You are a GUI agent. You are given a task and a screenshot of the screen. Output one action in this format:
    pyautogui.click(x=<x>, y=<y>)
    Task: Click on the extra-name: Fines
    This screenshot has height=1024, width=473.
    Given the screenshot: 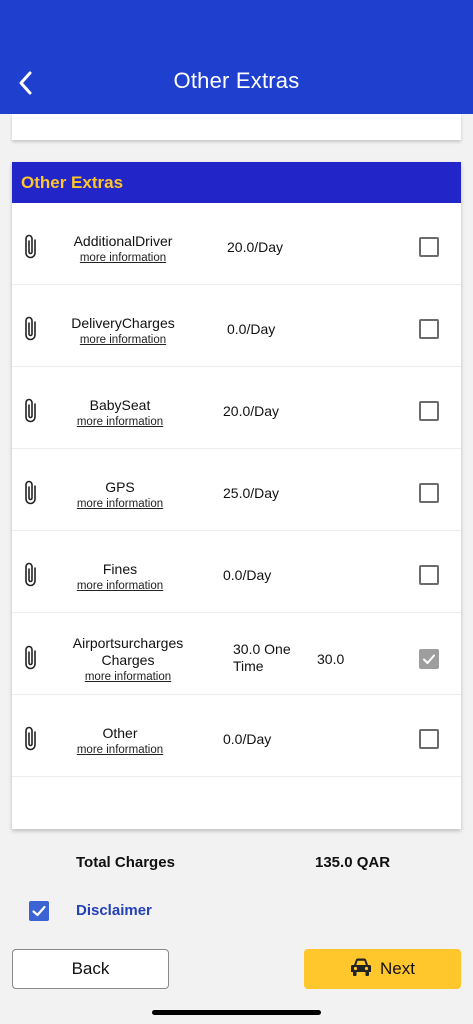 What is the action you would take?
    pyautogui.click(x=120, y=569)
    